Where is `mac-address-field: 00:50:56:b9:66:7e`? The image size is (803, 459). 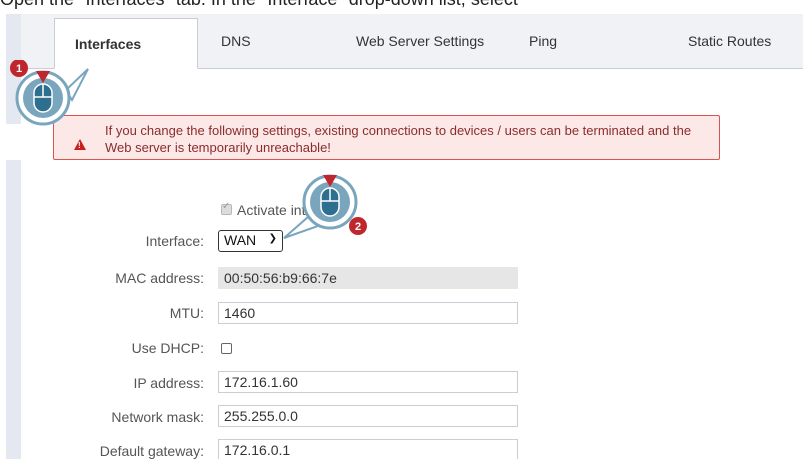 mac-address-field: 00:50:56:b9:66:7e is located at coordinates (368, 278).